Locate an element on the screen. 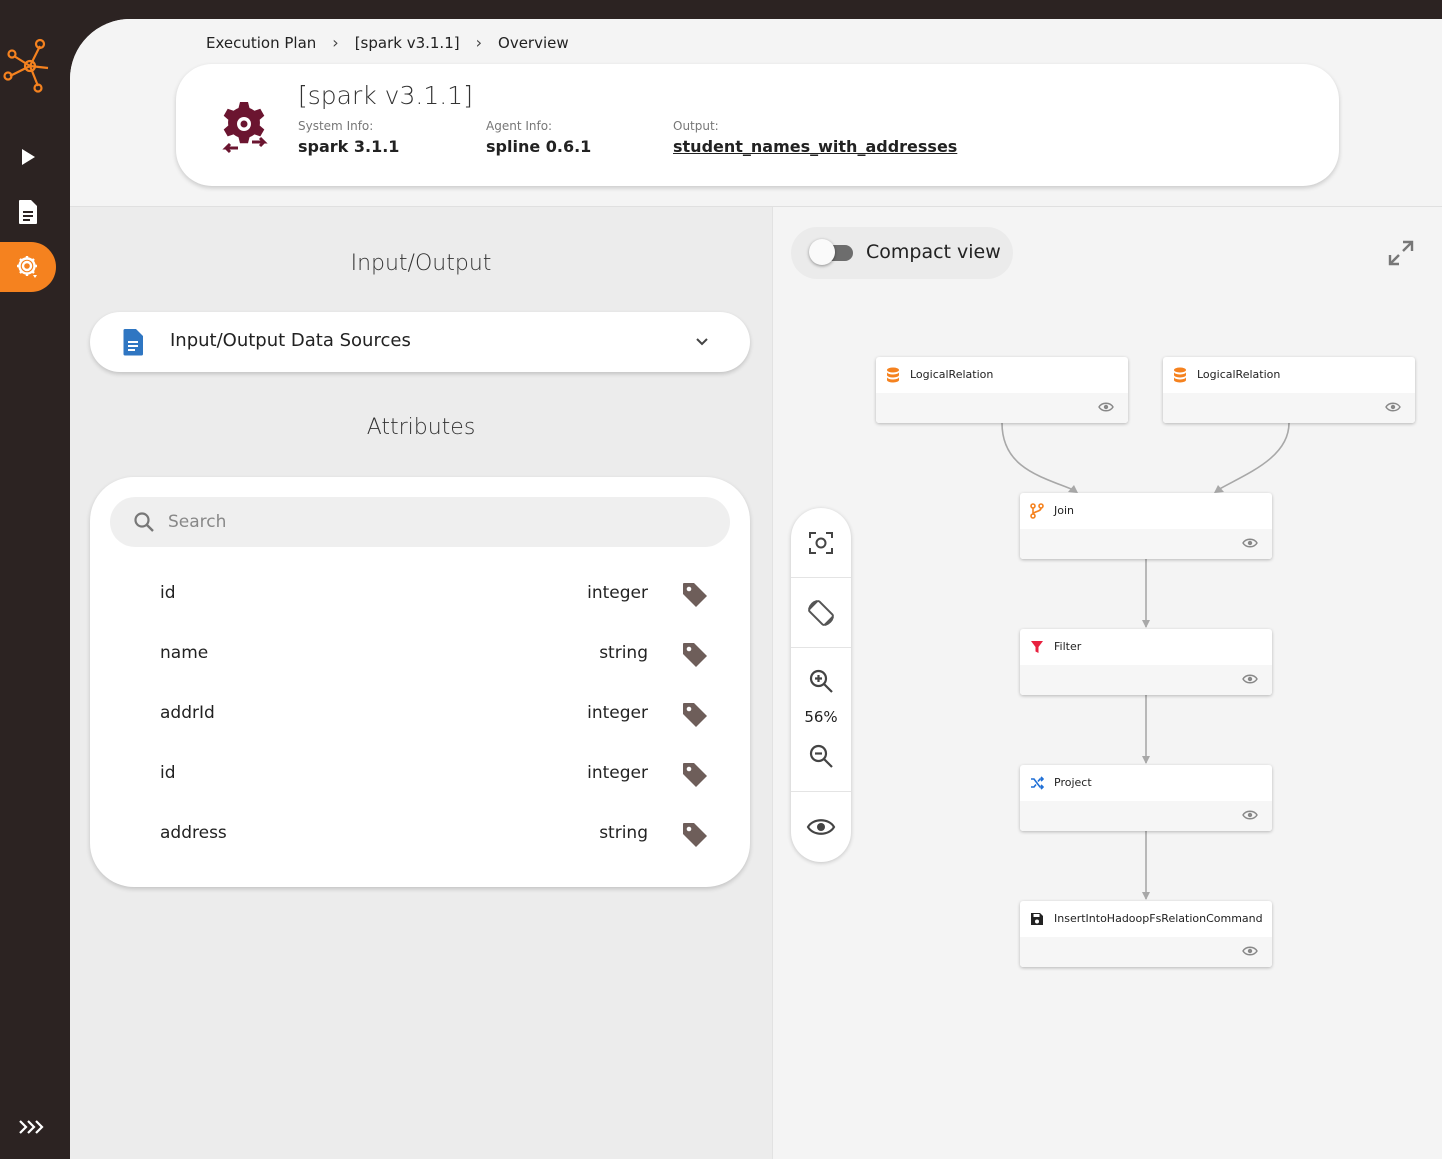 The height and width of the screenshot is (1159, 1442). toggle-visibility-button is located at coordinates (821, 827).